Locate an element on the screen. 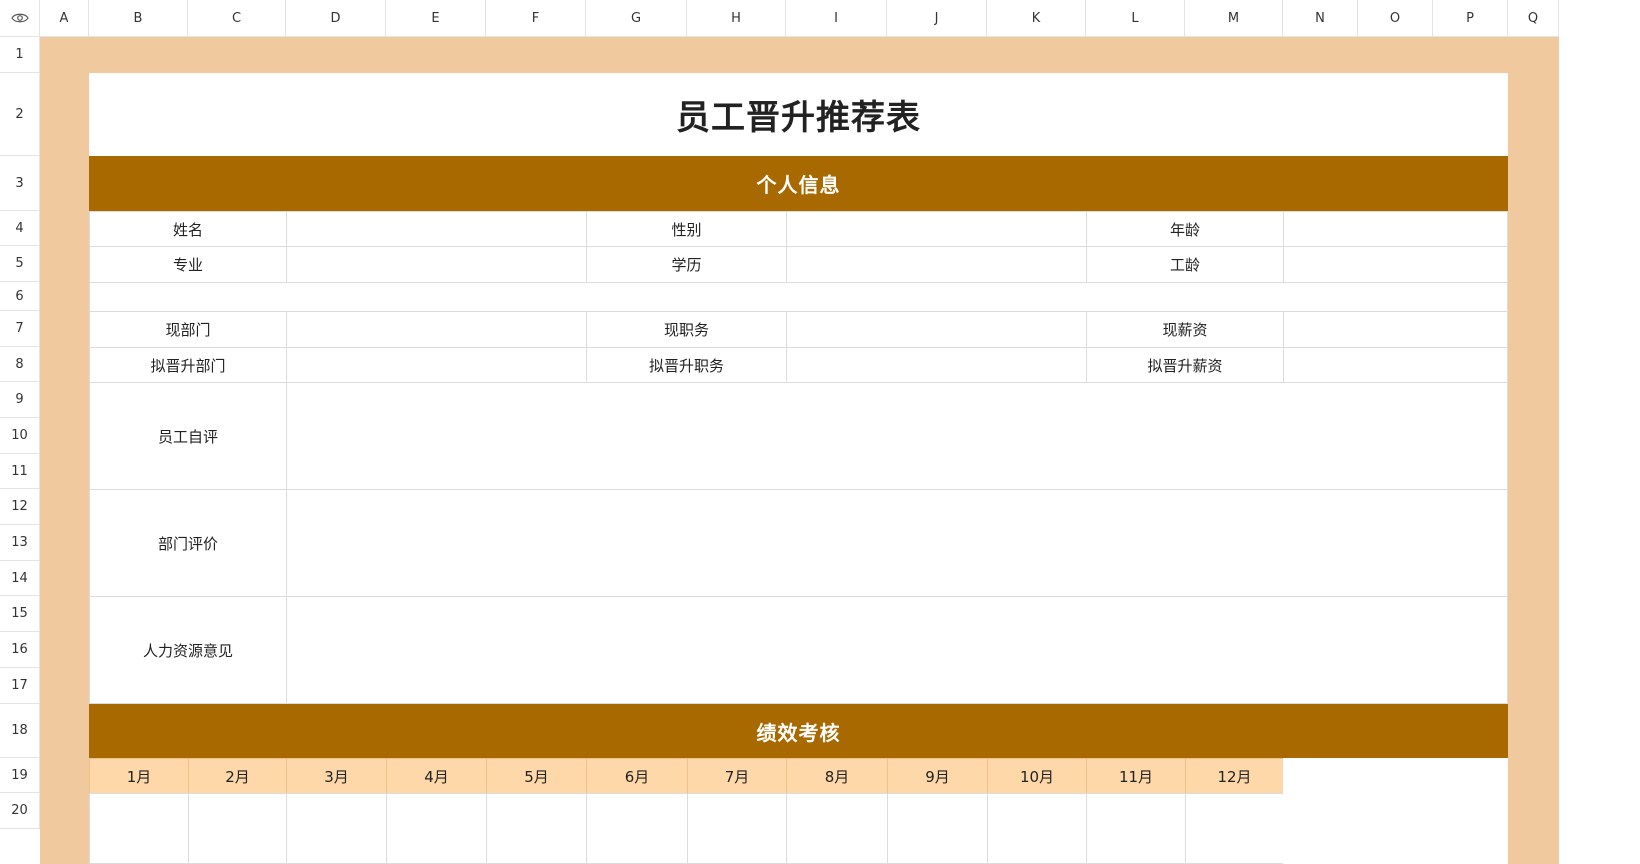 Image resolution: width=1640 pixels, height=864 pixels. input-education is located at coordinates (936, 264).